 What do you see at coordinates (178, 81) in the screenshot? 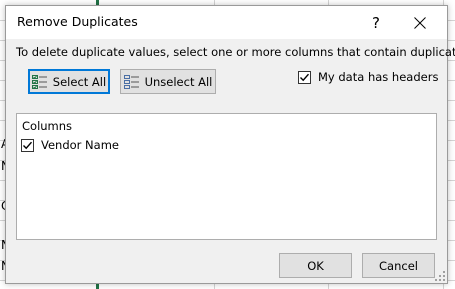
I see `unselect-all-label: Unselect All` at bounding box center [178, 81].